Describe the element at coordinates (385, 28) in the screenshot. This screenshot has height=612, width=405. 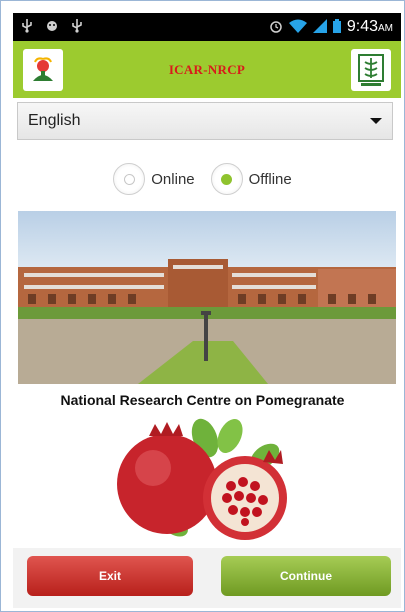
I see `clock-ampm: AM` at that location.